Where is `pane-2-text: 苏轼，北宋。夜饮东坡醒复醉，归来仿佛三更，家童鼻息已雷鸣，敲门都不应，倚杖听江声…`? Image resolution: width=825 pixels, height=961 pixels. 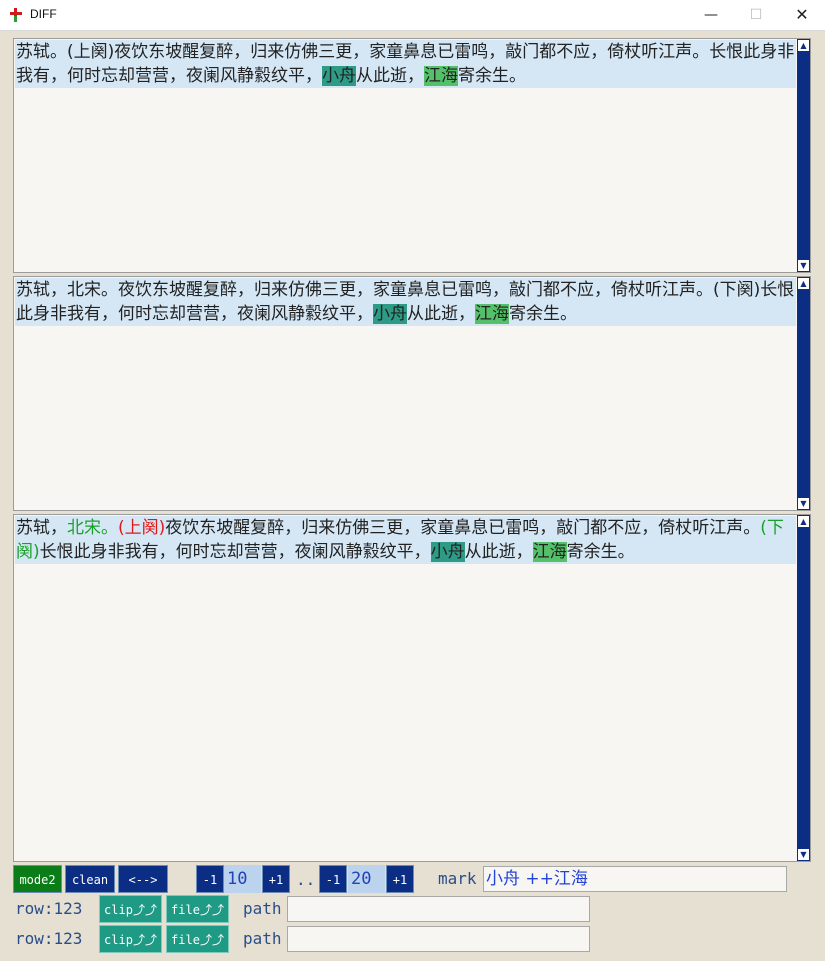 pane-2-text: 苏轼，北宋。夜饮东坡醒复醉，归来仿佛三更，家童鼻息已雷鸣，敲门都不应，倚杖听江声… is located at coordinates (405, 302).